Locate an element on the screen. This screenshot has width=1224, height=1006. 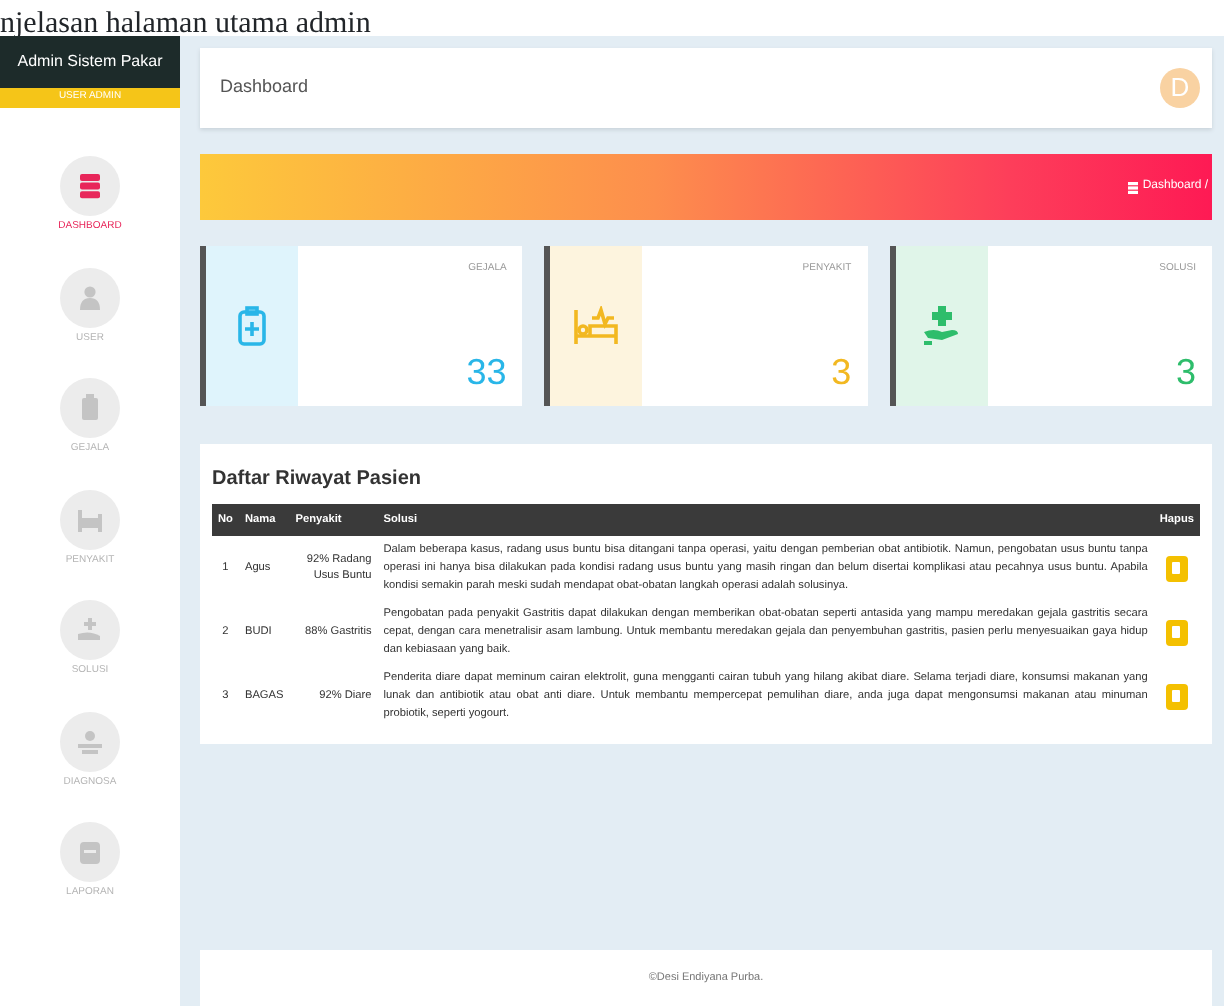
hospital-bed-icon is located at coordinates (596, 326).